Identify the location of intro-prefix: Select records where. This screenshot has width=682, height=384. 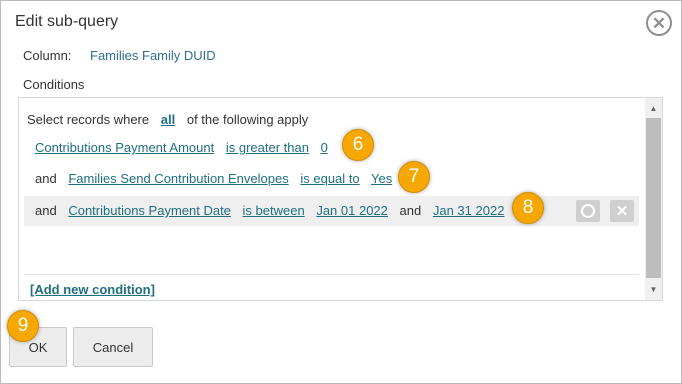
(88, 119).